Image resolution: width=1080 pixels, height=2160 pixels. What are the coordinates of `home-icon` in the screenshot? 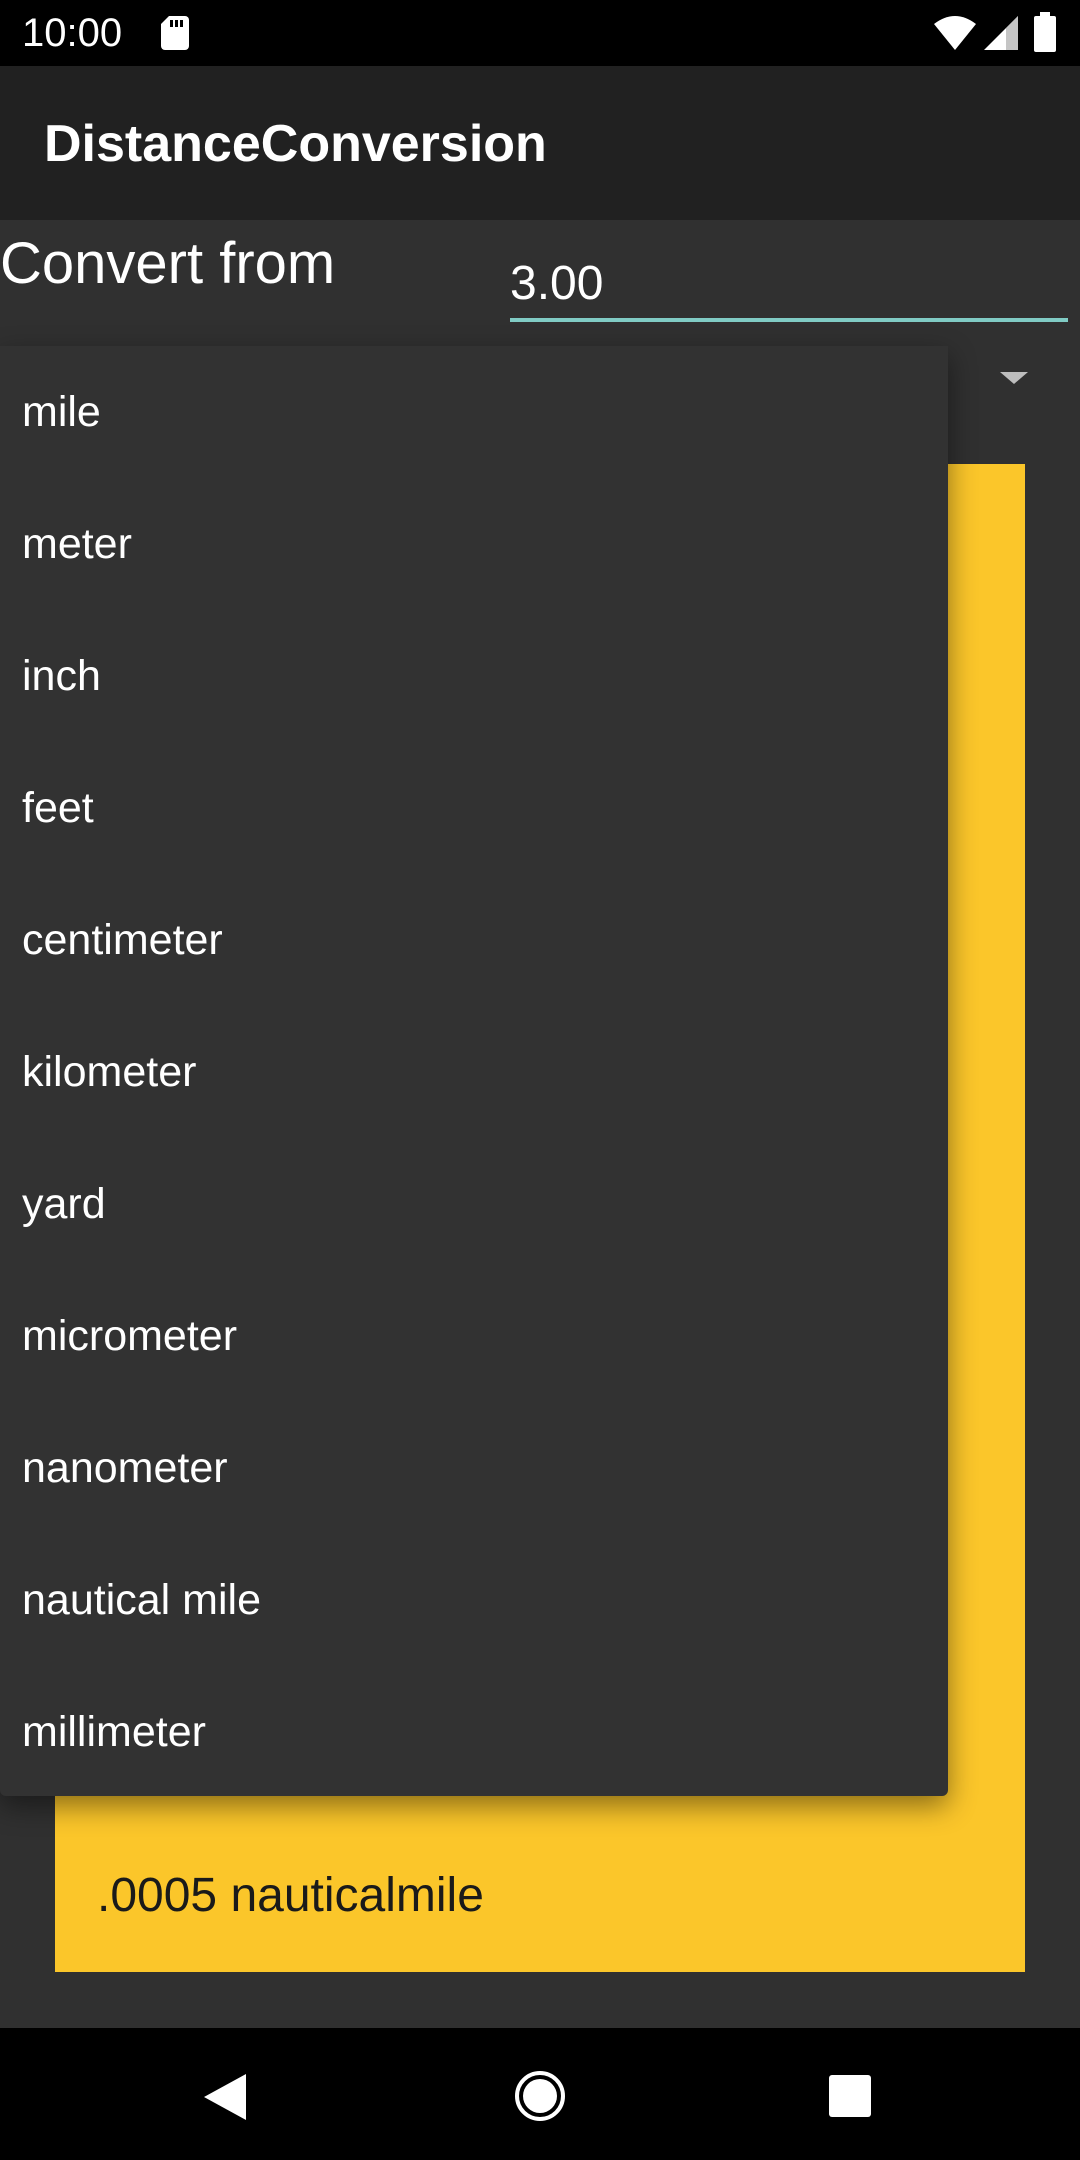 It's located at (540, 2096).